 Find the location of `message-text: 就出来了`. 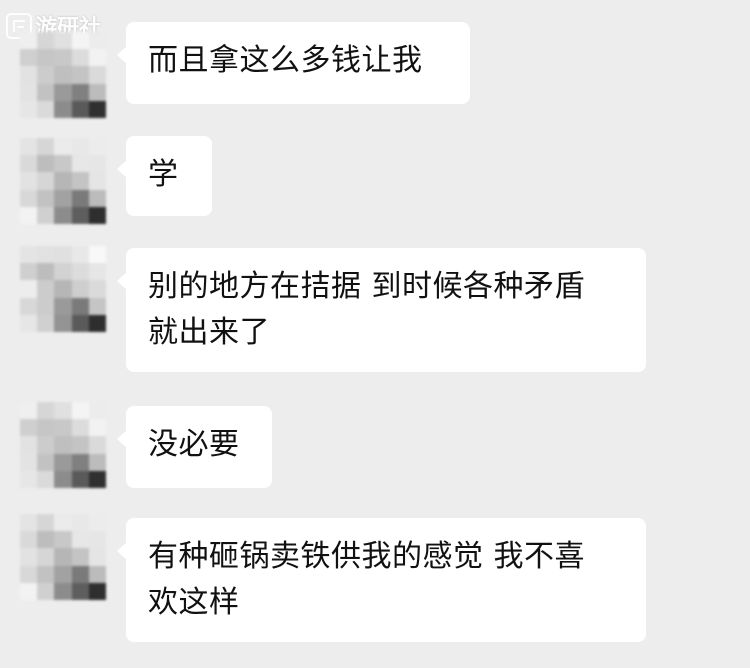

message-text: 就出来了 is located at coordinates (209, 332).